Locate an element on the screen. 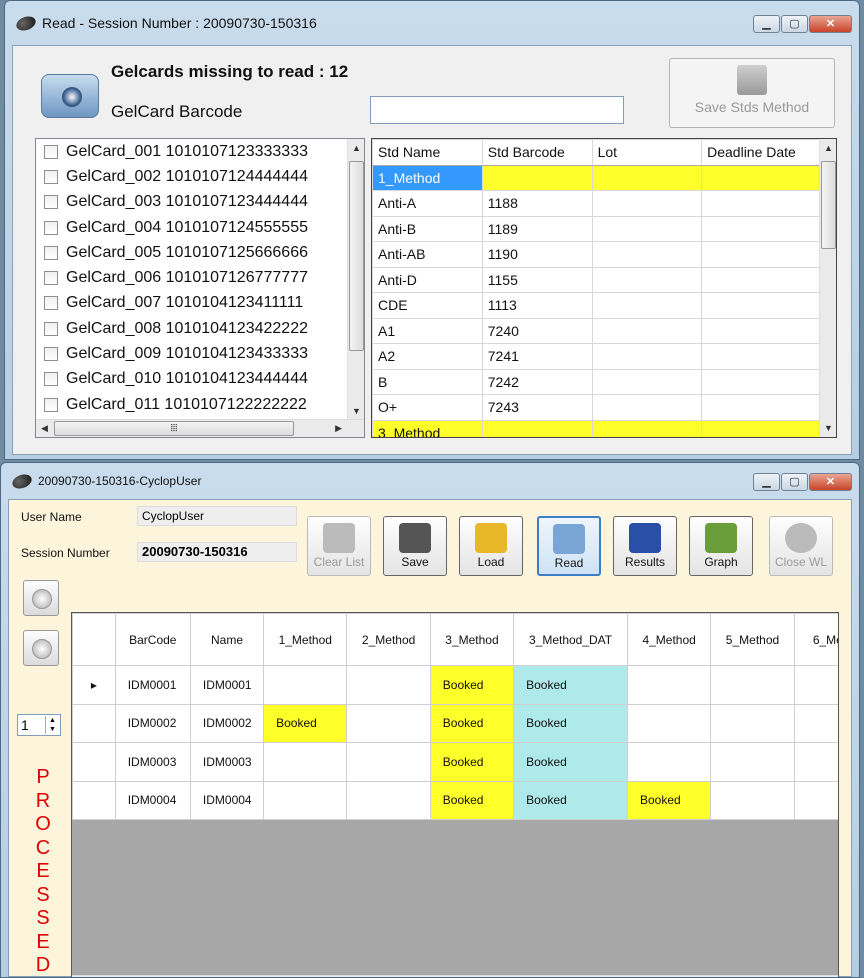 Image resolution: width=864 pixels, height=978 pixels. std-name-cell: Anti-D is located at coordinates (427, 279).